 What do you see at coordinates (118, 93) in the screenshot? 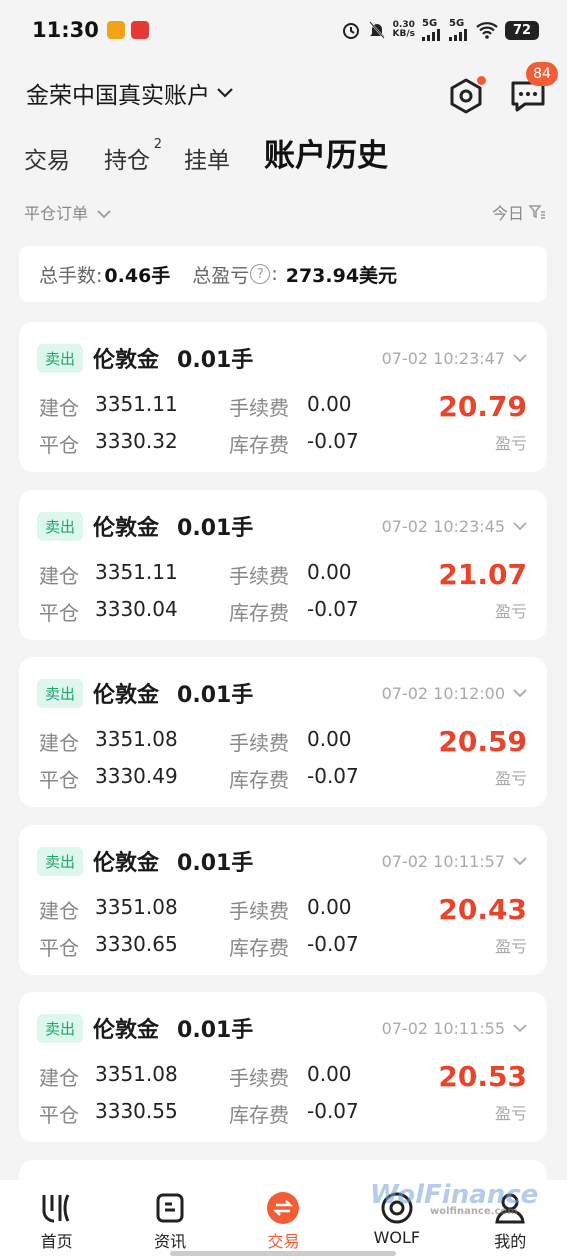
I see `account-selector: 金荣中国真实账户` at bounding box center [118, 93].